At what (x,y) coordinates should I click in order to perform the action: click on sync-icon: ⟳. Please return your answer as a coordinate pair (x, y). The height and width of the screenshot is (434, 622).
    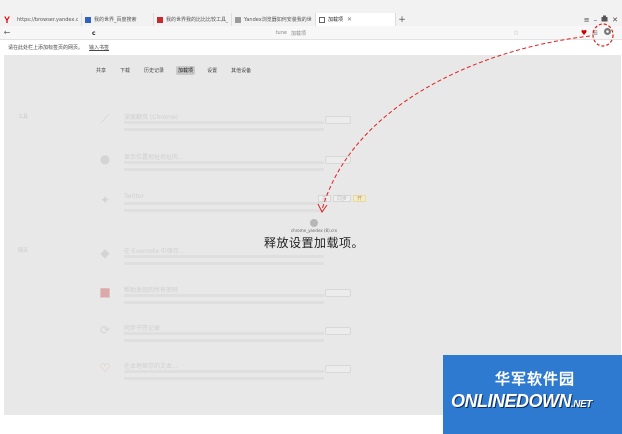
    Looking at the image, I should click on (105, 330).